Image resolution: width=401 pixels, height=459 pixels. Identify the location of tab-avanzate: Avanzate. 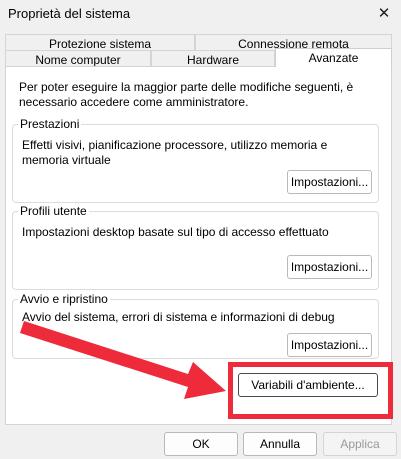
(333, 57).